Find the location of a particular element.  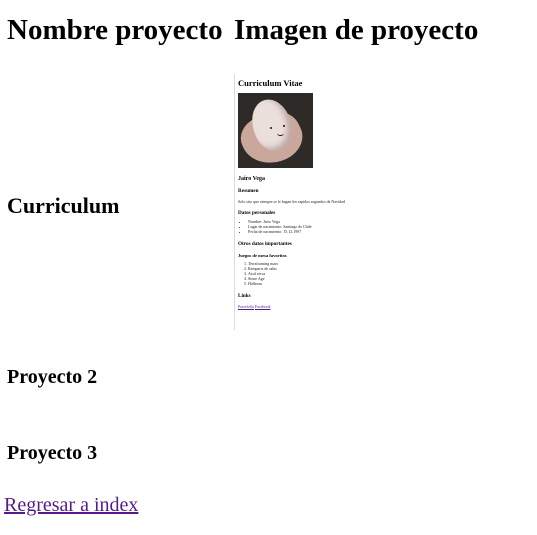

cv-games-heading: Juegos de mesa favoritos is located at coordinates (262, 255).